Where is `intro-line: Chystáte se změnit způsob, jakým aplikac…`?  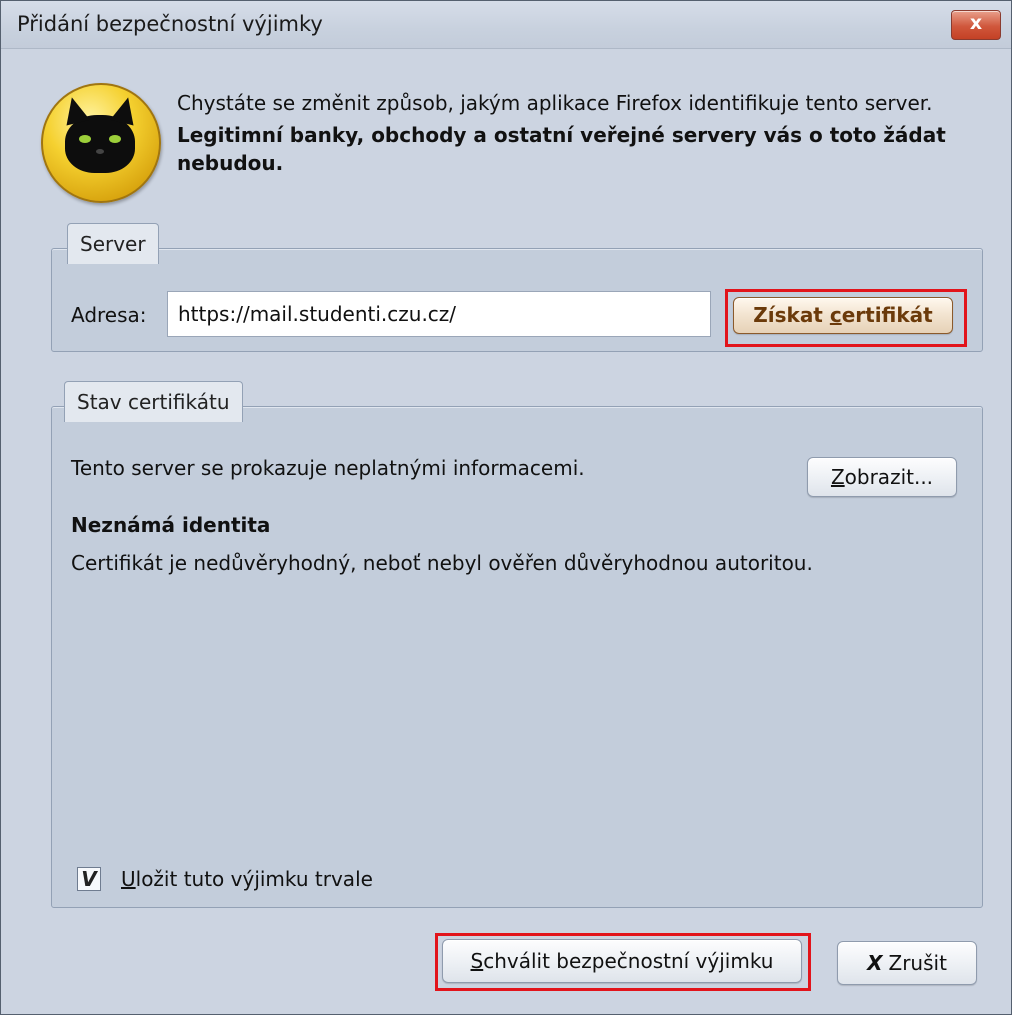 intro-line: Chystáte se změnit způsob, jakým aplikac… is located at coordinates (555, 103).